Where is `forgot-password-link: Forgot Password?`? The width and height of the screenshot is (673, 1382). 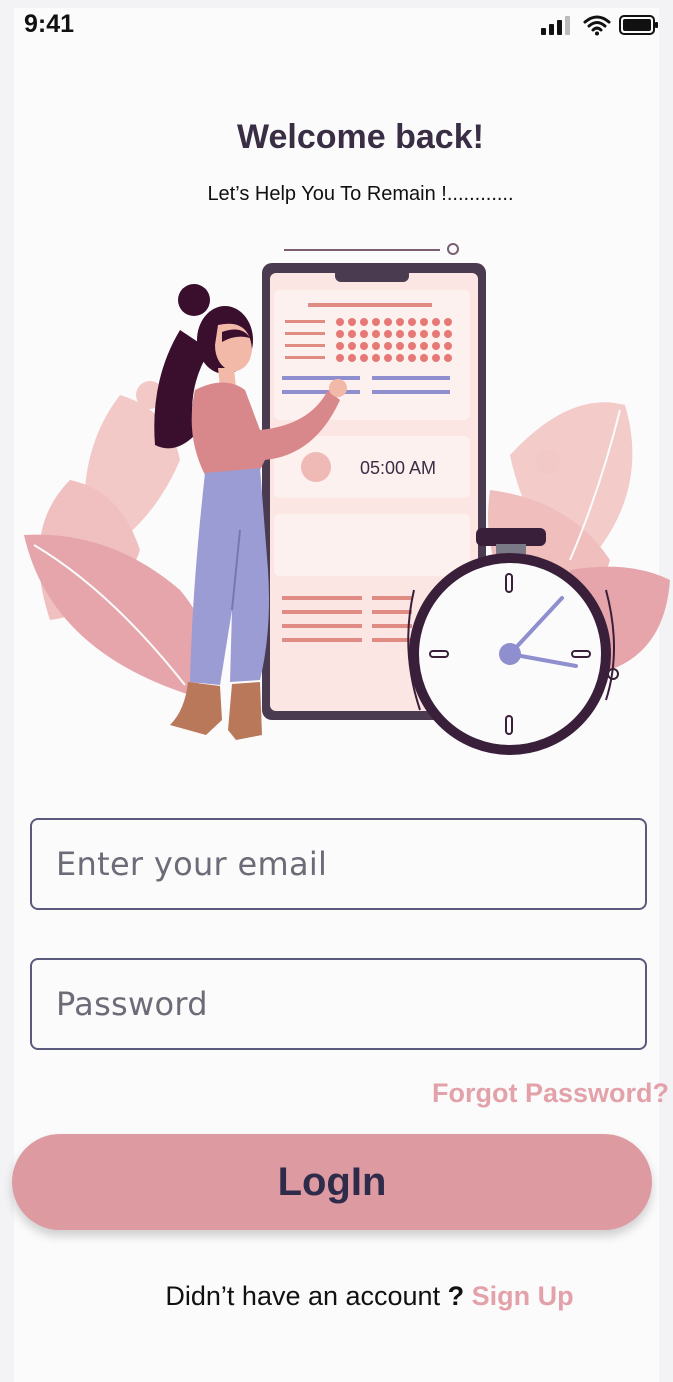
forgot-password-link: Forgot Password? is located at coordinates (550, 1093).